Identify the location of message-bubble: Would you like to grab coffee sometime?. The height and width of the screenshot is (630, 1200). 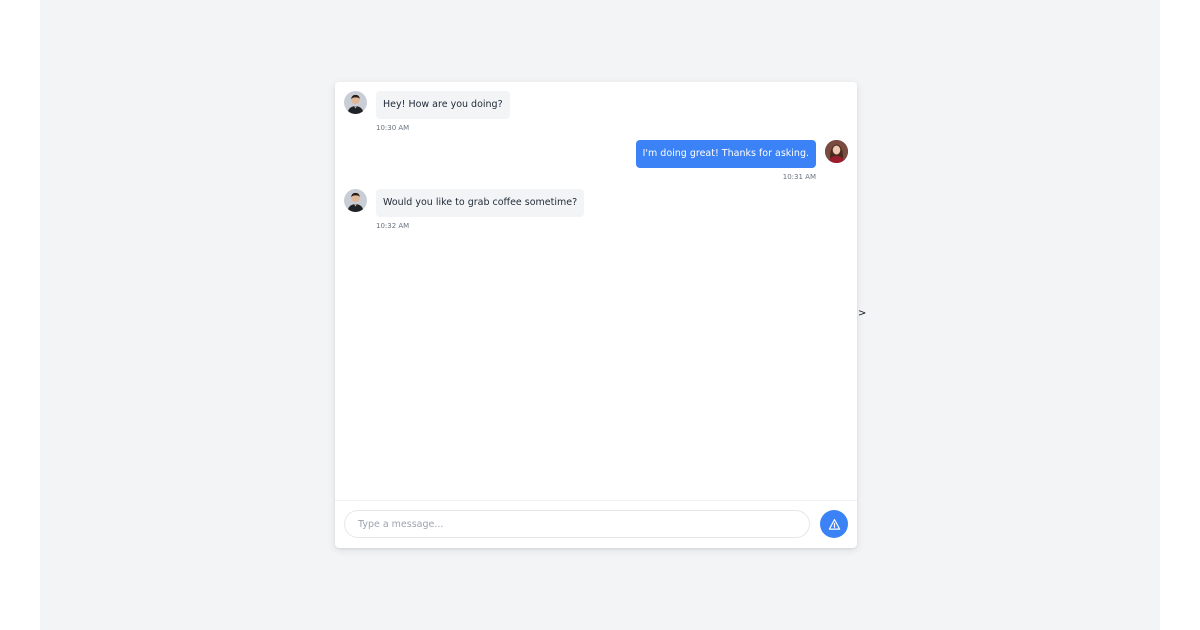
(480, 203).